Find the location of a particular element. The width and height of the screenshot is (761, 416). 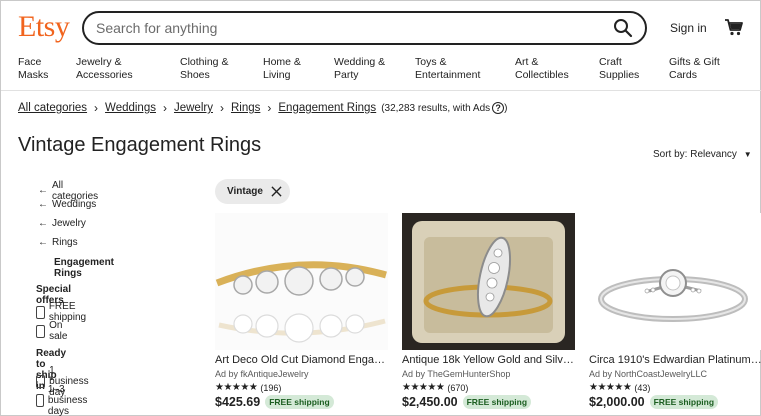

page-title: Vintage Engagement Rings is located at coordinates (140, 145).